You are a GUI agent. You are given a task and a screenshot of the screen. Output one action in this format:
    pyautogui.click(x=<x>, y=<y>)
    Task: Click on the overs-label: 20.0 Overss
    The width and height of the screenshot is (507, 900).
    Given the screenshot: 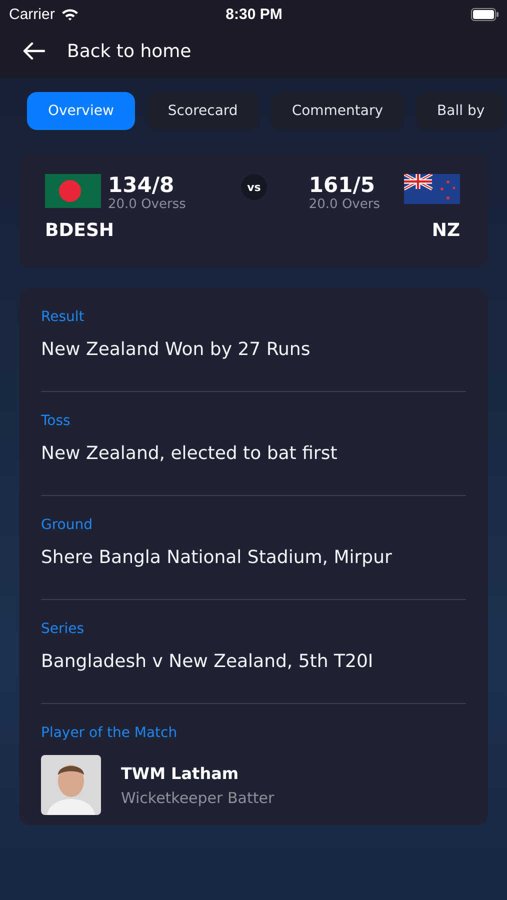 What is the action you would take?
    pyautogui.click(x=147, y=204)
    